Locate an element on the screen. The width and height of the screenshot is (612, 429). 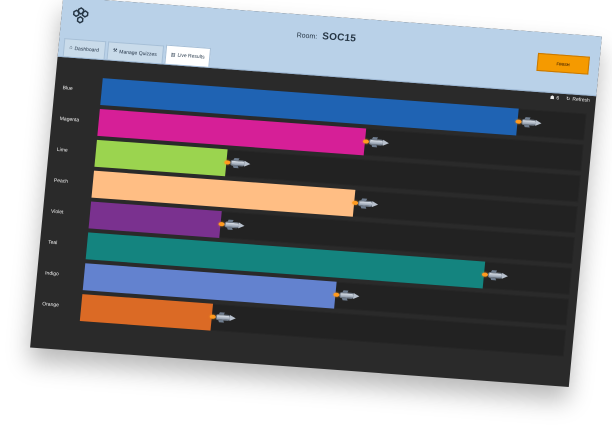
finish-button: FINISH is located at coordinates (563, 63).